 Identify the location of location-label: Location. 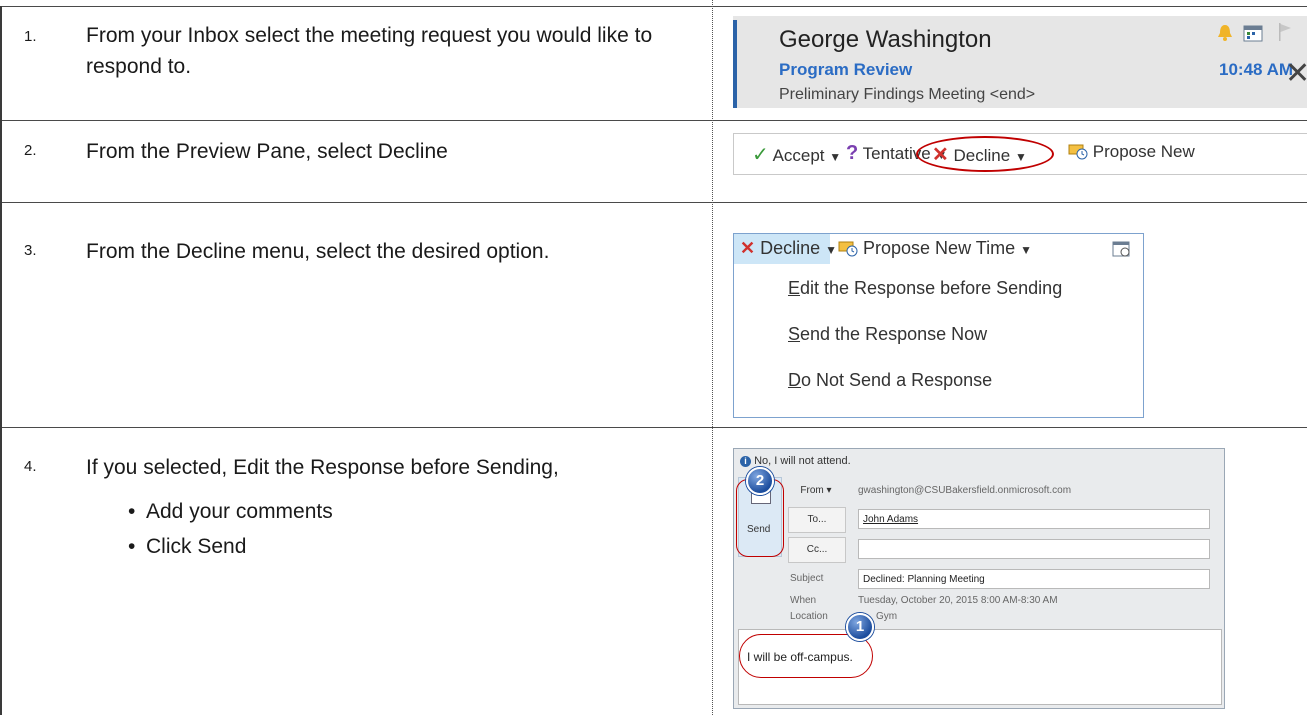
(809, 616).